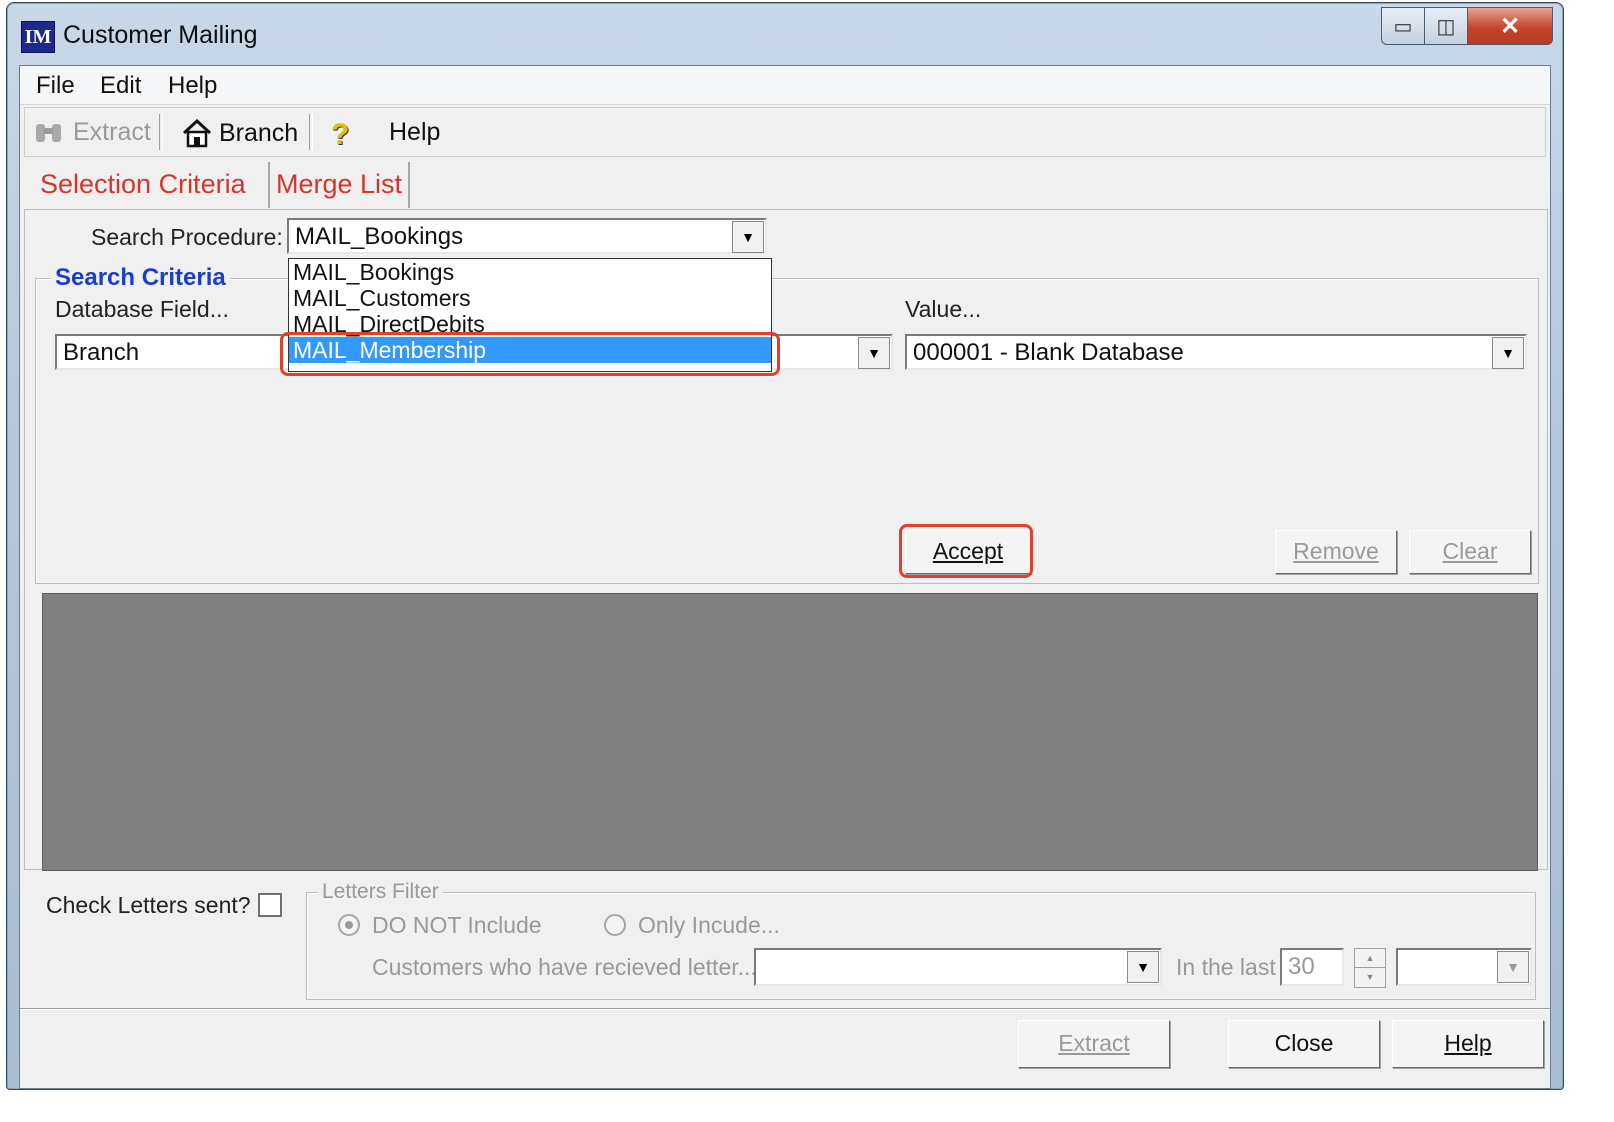 The height and width of the screenshot is (1122, 1614). What do you see at coordinates (785, 1009) in the screenshot?
I see `footer-divider` at bounding box center [785, 1009].